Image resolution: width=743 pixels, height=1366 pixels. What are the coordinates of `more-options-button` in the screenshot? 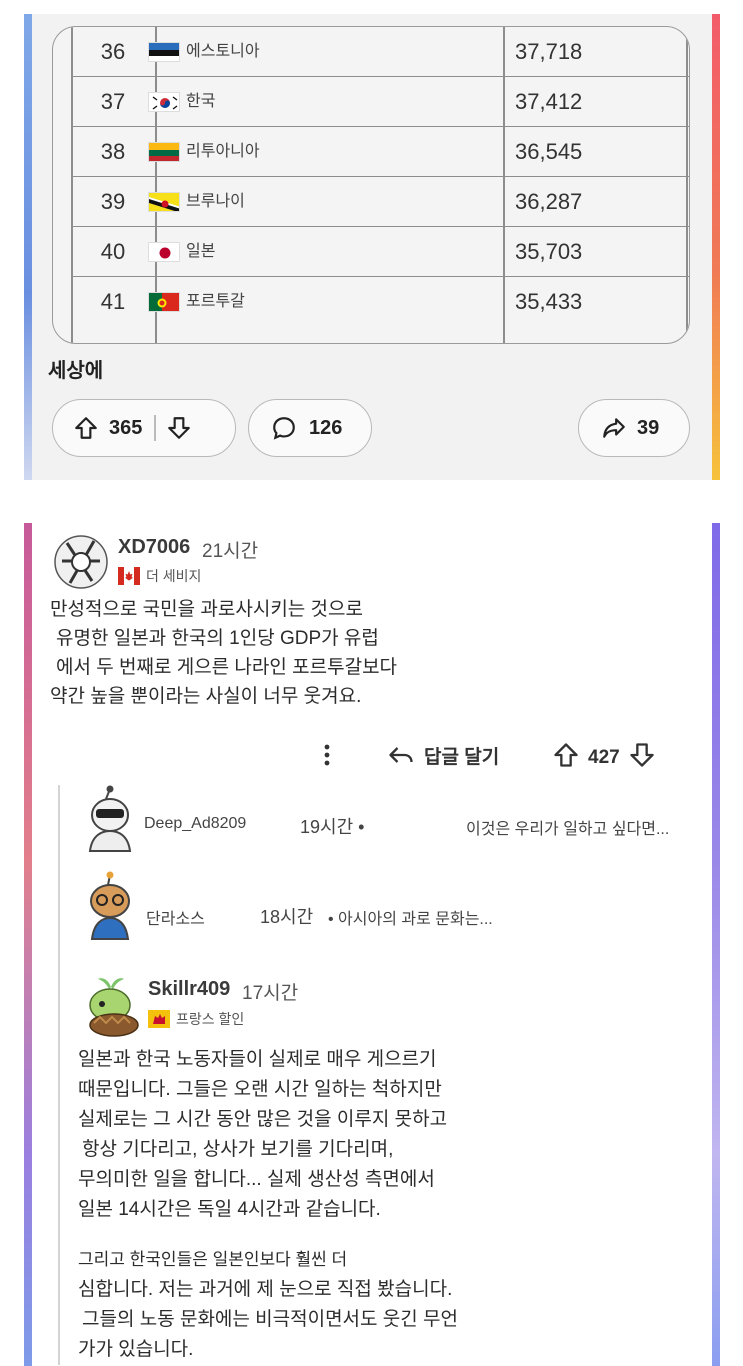 It's located at (327, 755).